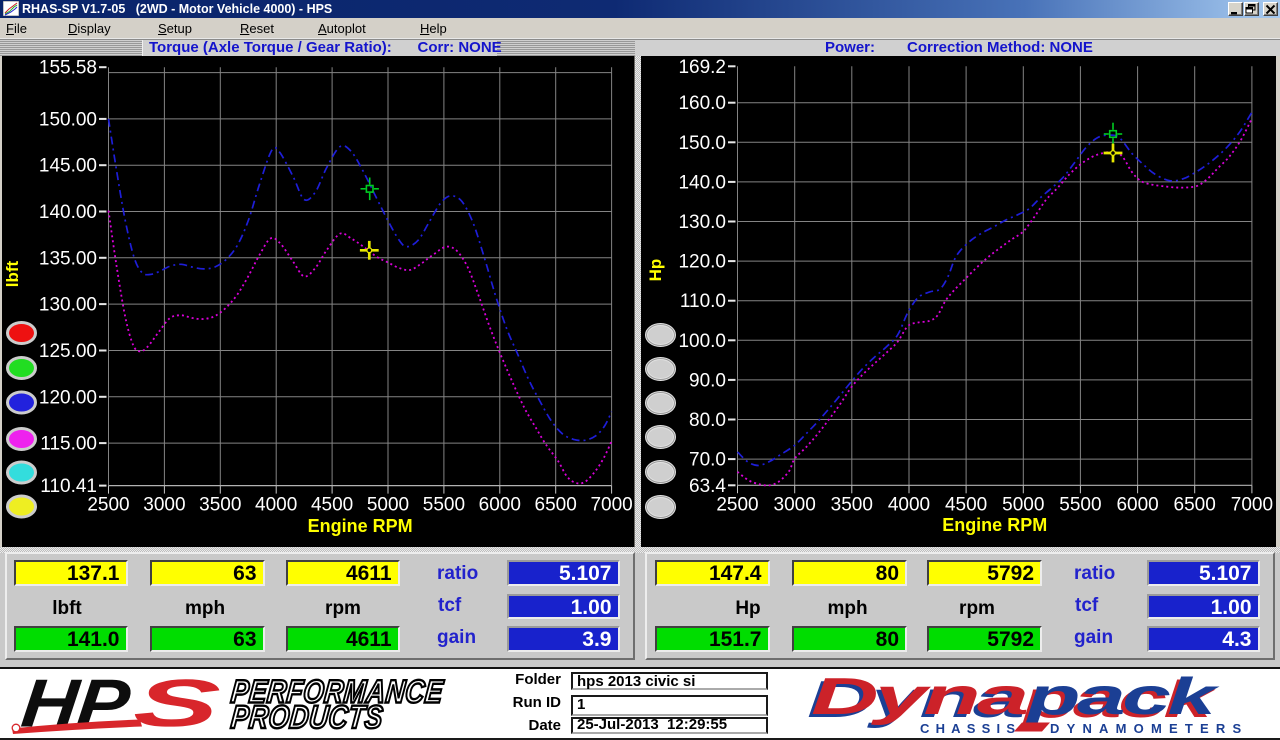 This screenshot has width=1280, height=740. What do you see at coordinates (307, 718) in the screenshot?
I see `svg-text: PRODUCTS` at bounding box center [307, 718].